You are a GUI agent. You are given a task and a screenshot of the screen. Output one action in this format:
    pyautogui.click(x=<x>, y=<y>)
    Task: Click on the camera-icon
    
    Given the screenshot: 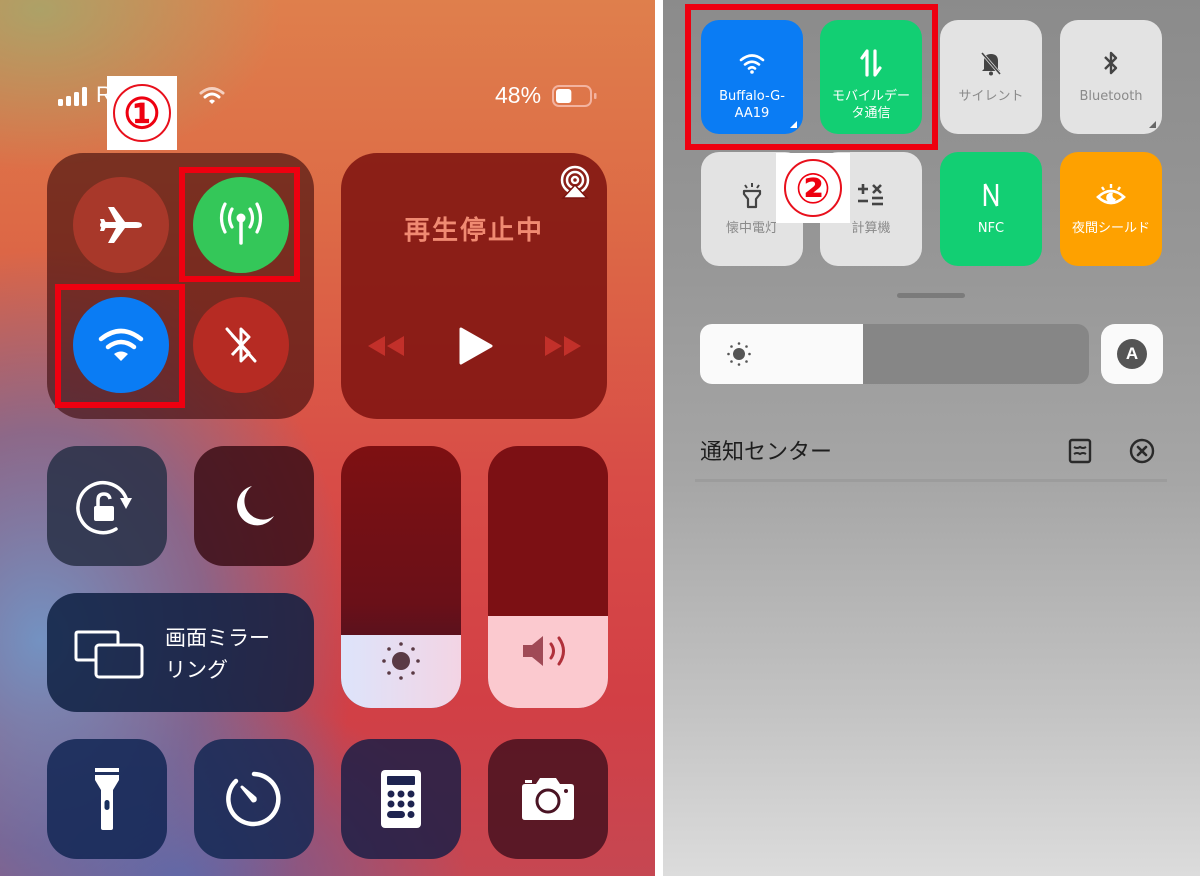 What is the action you would take?
    pyautogui.click(x=548, y=799)
    